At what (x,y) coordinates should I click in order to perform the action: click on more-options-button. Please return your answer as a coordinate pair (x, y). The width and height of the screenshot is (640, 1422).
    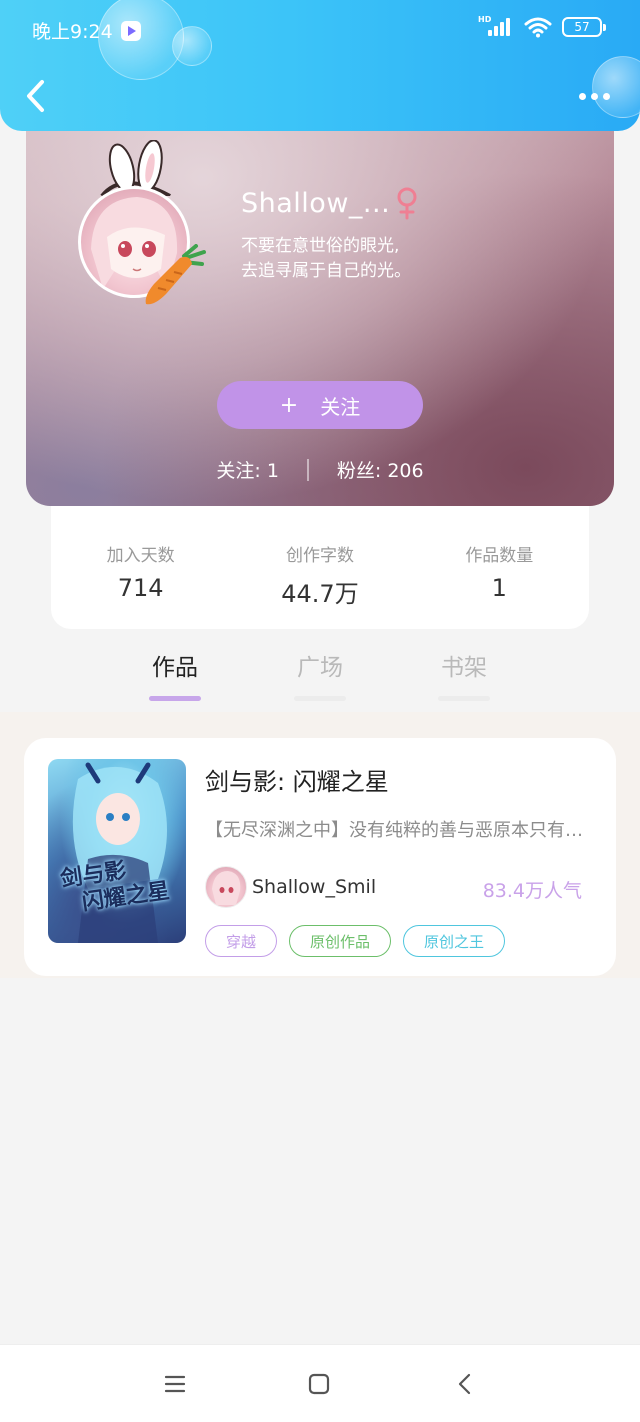
    Looking at the image, I should click on (594, 96).